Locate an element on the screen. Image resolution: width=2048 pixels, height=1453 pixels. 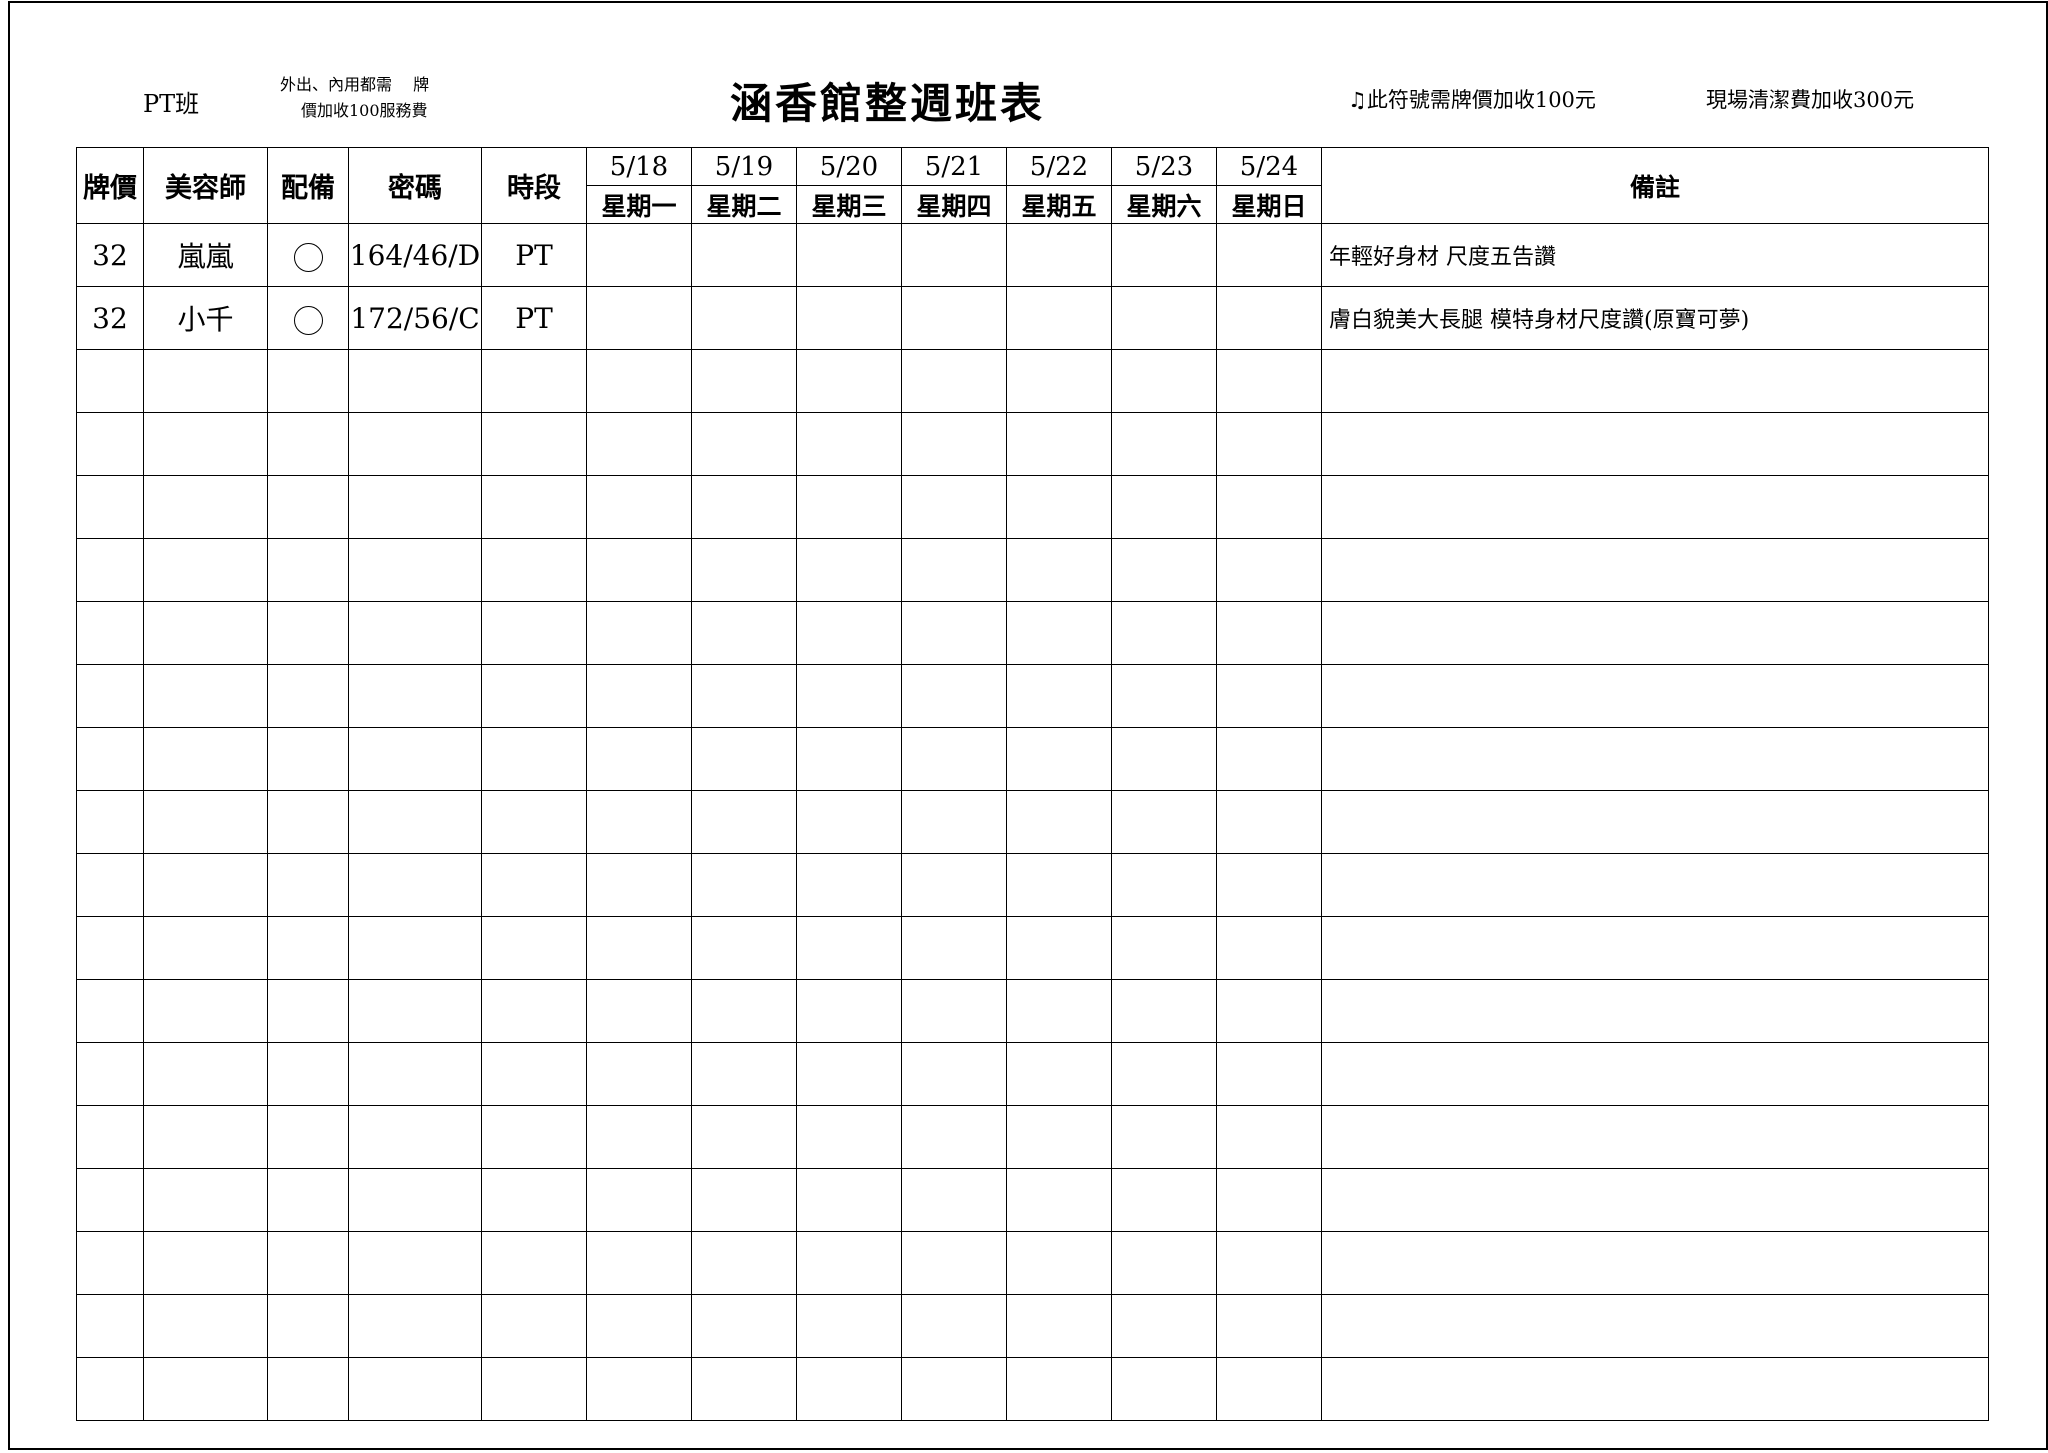
col-header-remarks: 備註 is located at coordinates (1655, 185).